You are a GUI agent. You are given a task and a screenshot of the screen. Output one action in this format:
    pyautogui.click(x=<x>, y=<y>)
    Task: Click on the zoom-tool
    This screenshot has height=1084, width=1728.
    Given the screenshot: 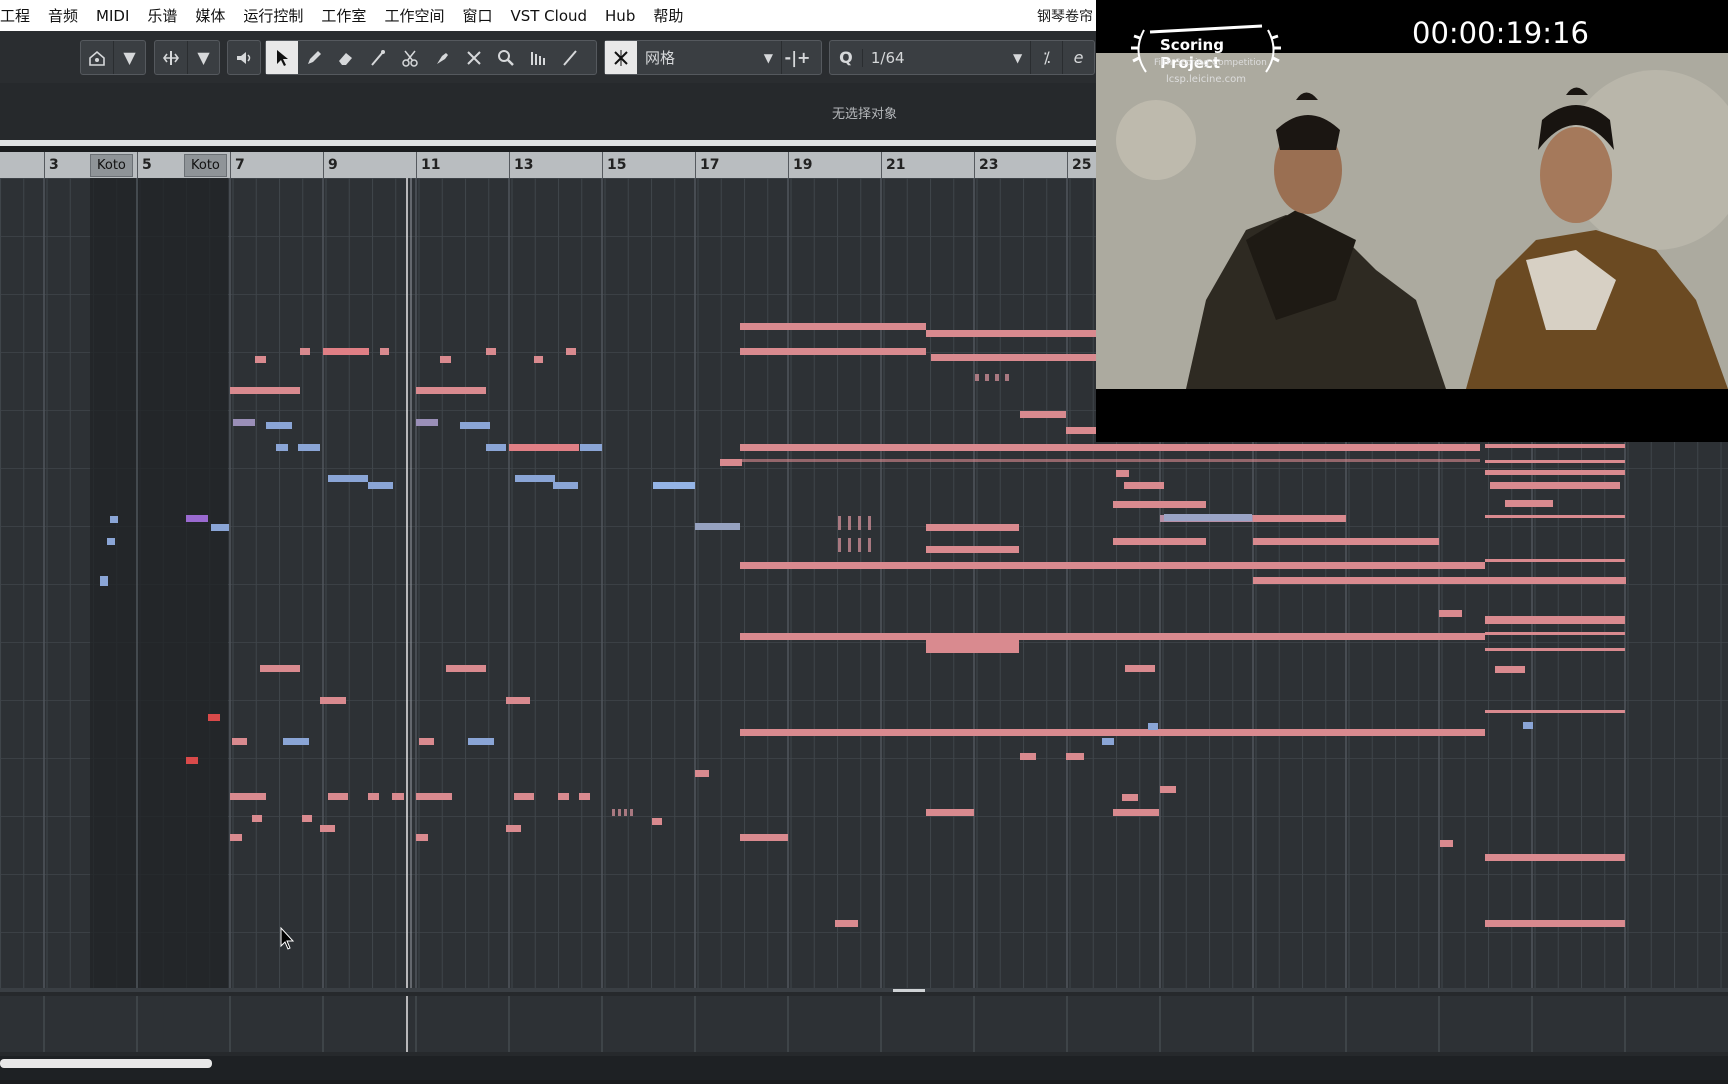 What is the action you would take?
    pyautogui.click(x=506, y=57)
    